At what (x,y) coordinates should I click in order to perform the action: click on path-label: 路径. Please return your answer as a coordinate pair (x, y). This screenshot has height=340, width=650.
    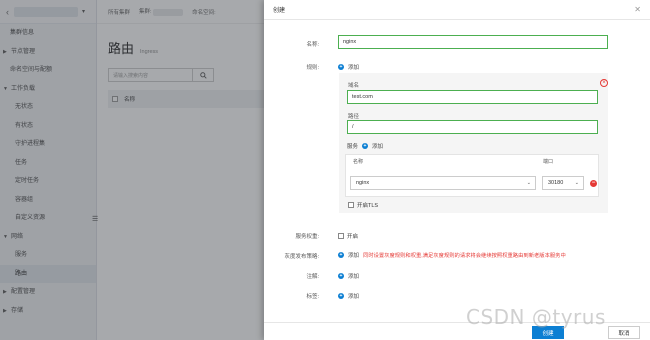
    Looking at the image, I should click on (354, 117).